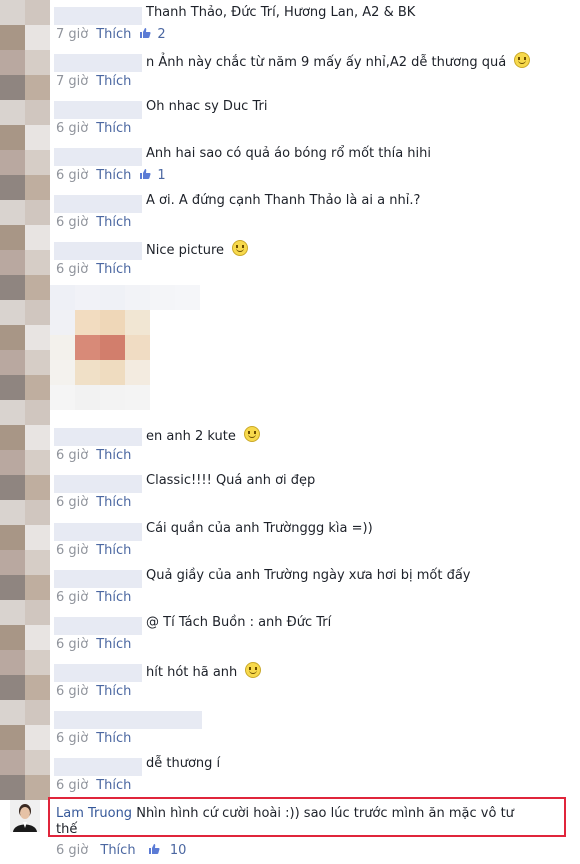 The width and height of the screenshot is (580, 864). Describe the element at coordinates (25, 432) in the screenshot. I see `avatar-column` at that location.